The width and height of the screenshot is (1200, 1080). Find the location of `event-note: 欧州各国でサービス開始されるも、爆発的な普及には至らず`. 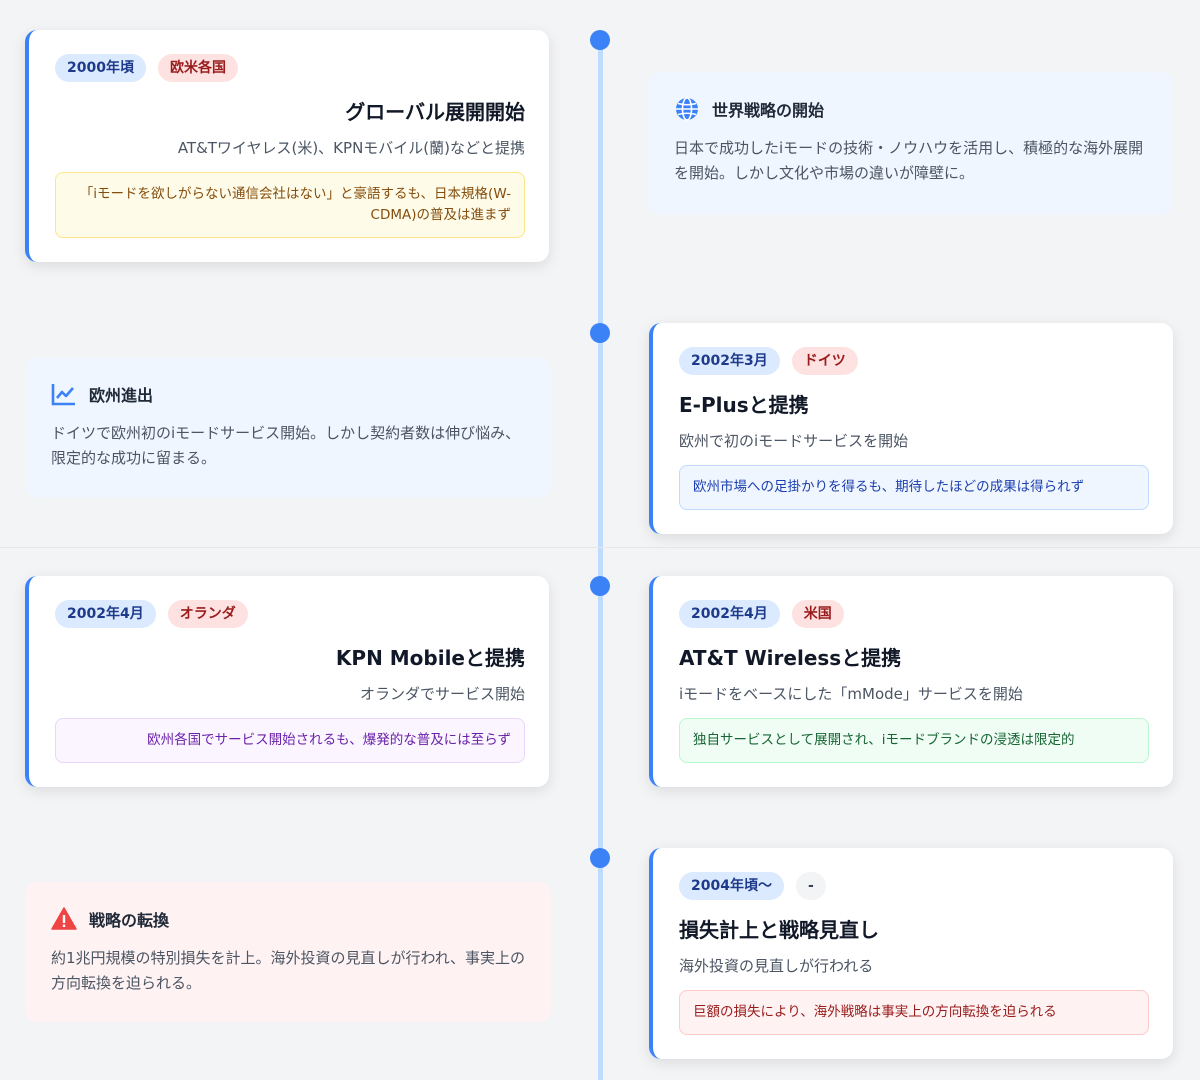

event-note: 欧州各国でサービス開始されるも、爆発的な普及には至らず is located at coordinates (290, 740).